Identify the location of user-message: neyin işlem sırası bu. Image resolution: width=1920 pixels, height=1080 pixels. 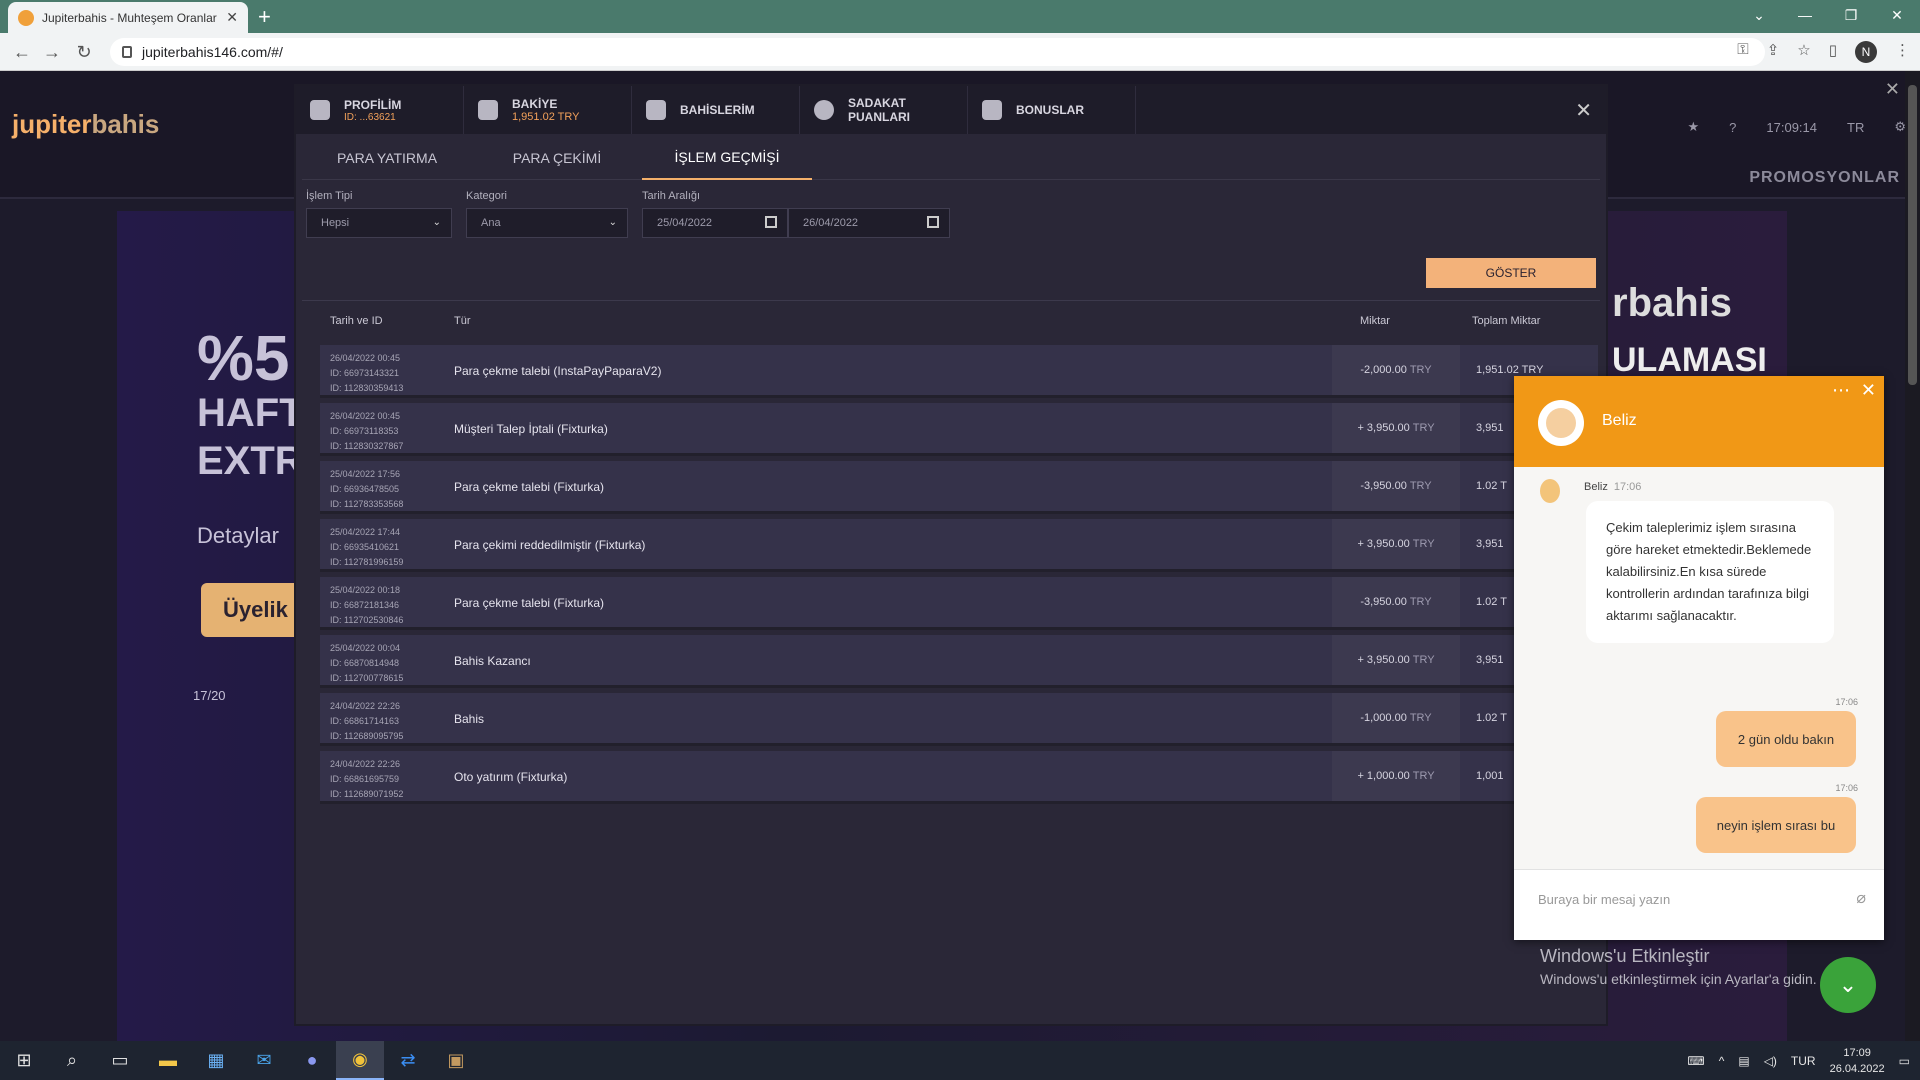
(1776, 825).